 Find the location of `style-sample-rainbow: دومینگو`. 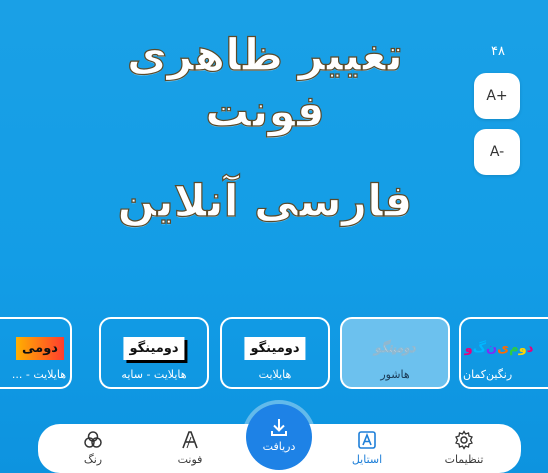

style-sample-rainbow: دومینگو is located at coordinates (500, 348).